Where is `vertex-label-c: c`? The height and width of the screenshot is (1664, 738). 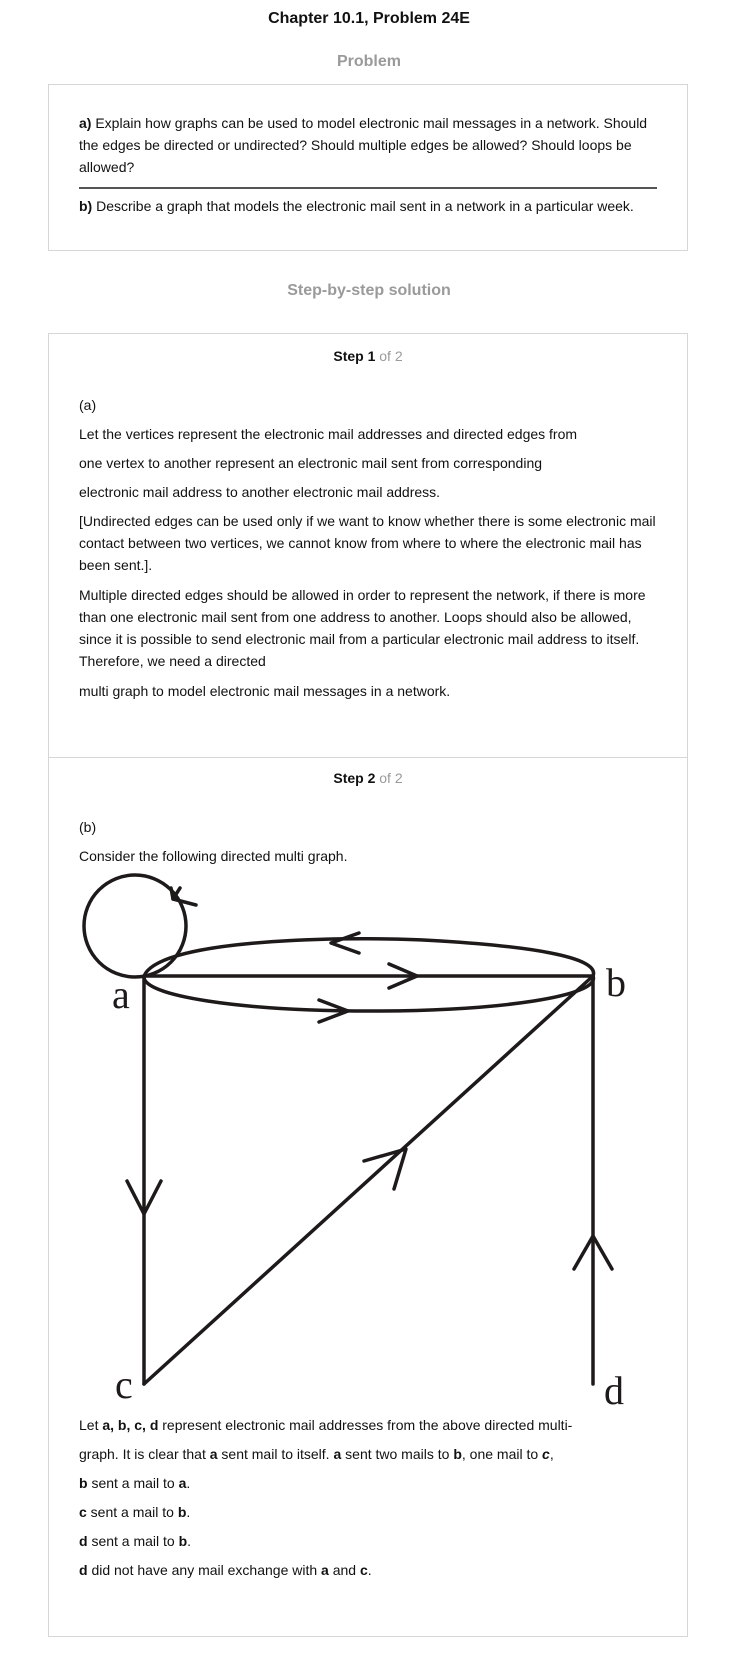 vertex-label-c: c is located at coordinates (124, 1384).